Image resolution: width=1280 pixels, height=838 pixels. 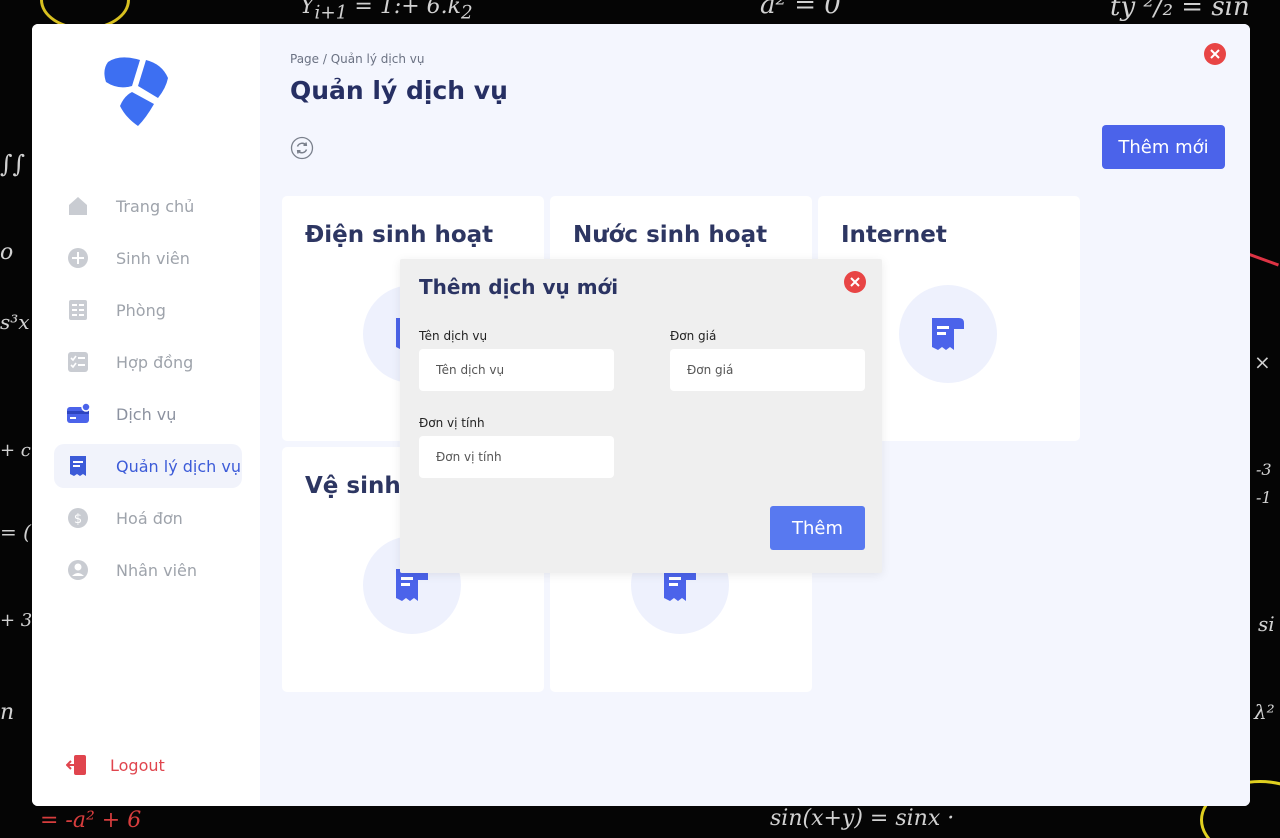 I want to click on user-circle-icon, so click(x=78, y=570).